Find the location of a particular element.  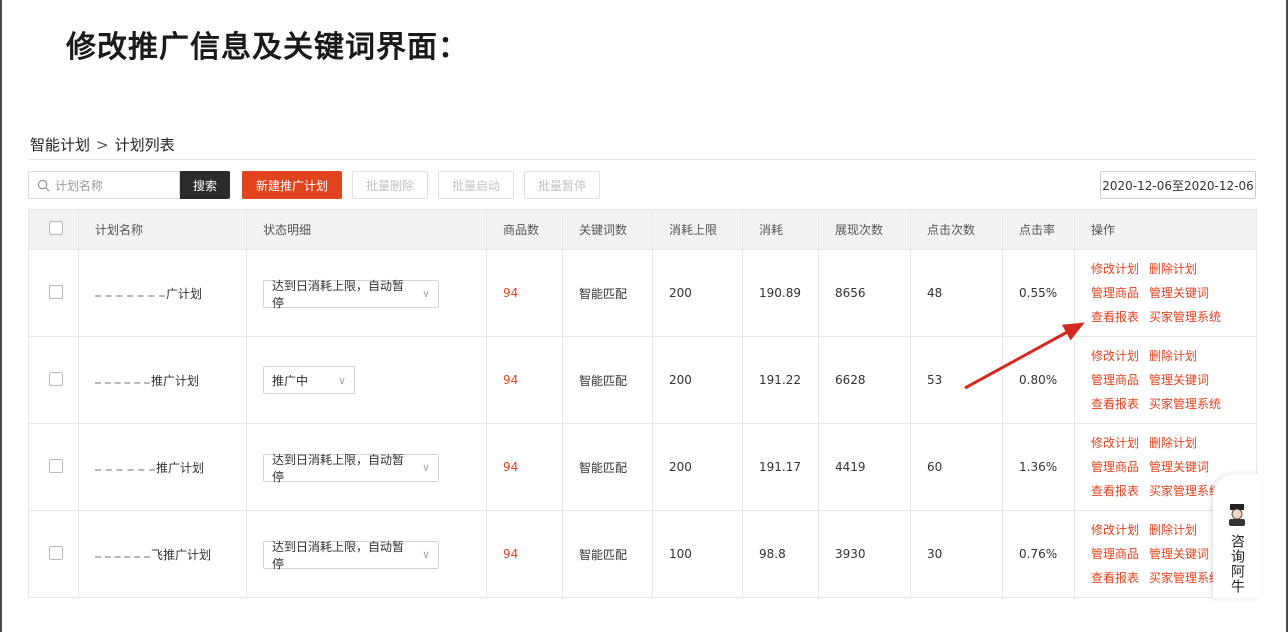

col-clicks: 点击次数 is located at coordinates (956, 229).